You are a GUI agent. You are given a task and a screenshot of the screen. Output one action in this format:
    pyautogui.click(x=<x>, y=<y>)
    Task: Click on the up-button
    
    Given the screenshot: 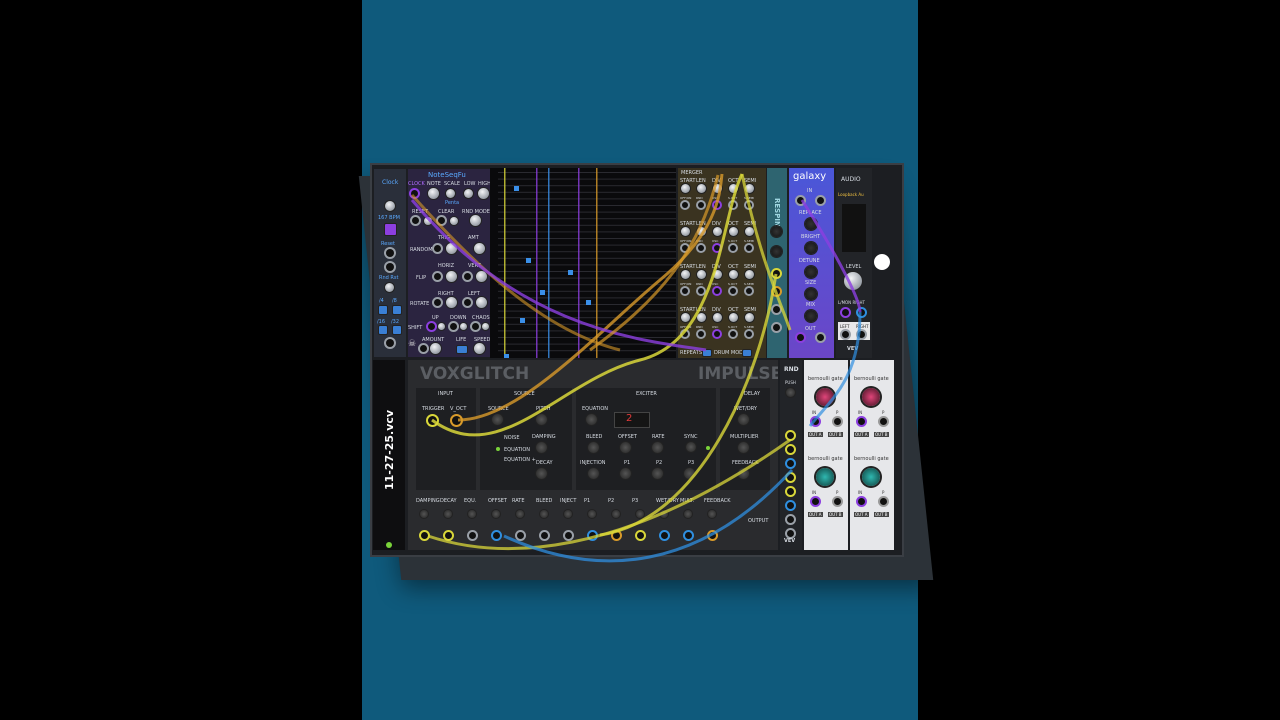 What is the action you would take?
    pyautogui.click(x=441, y=326)
    